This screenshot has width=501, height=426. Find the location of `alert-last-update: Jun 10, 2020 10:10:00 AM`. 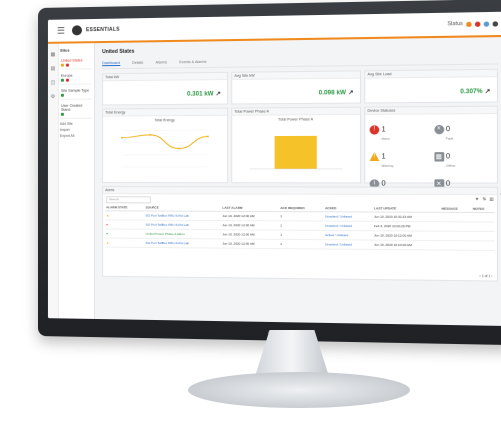

alert-last-update: Jun 10, 2020 10:10:00 AM is located at coordinates (406, 245).